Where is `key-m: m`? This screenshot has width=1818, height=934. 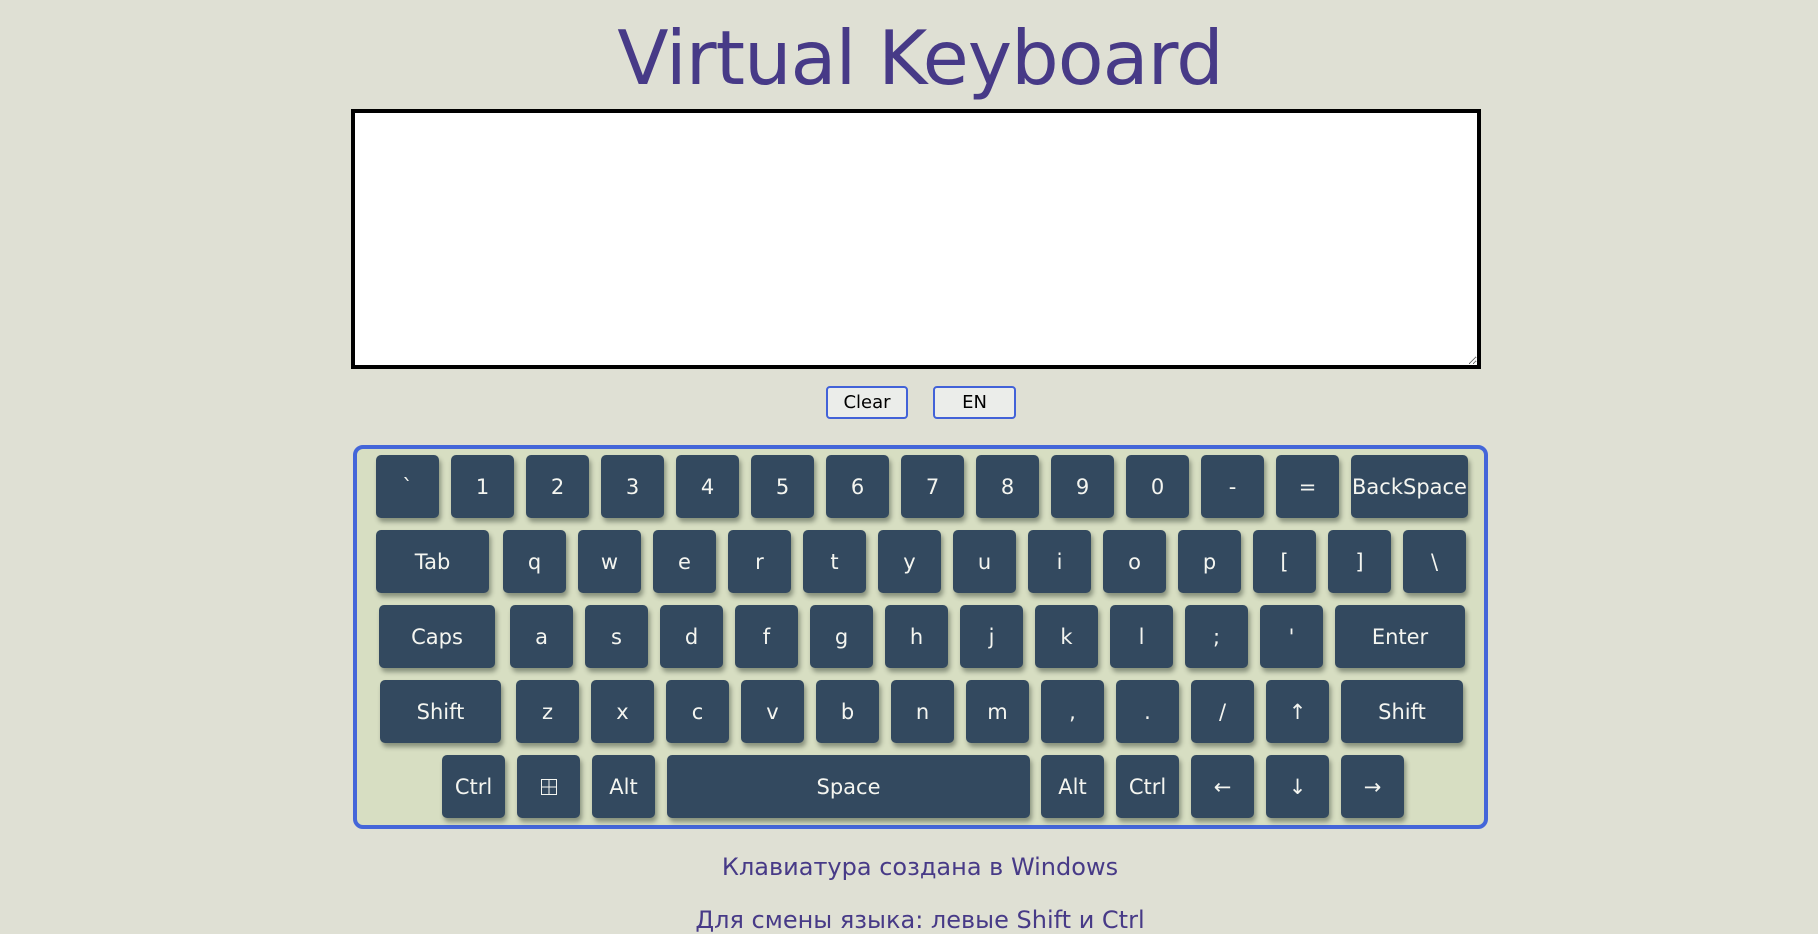
key-m: m is located at coordinates (997, 711).